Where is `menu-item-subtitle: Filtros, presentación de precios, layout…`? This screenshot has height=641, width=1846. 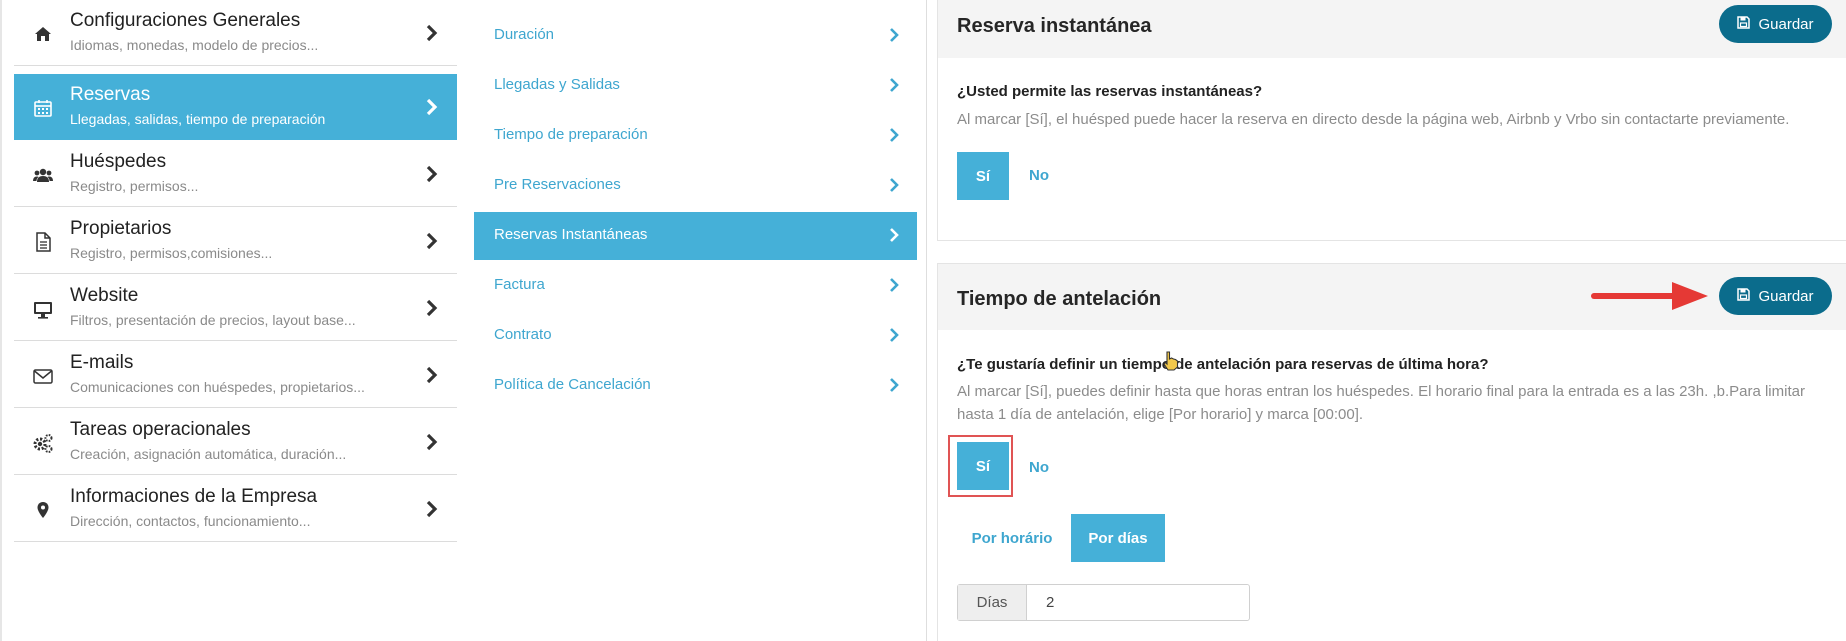 menu-item-subtitle: Filtros, presentación de precios, layout… is located at coordinates (213, 320).